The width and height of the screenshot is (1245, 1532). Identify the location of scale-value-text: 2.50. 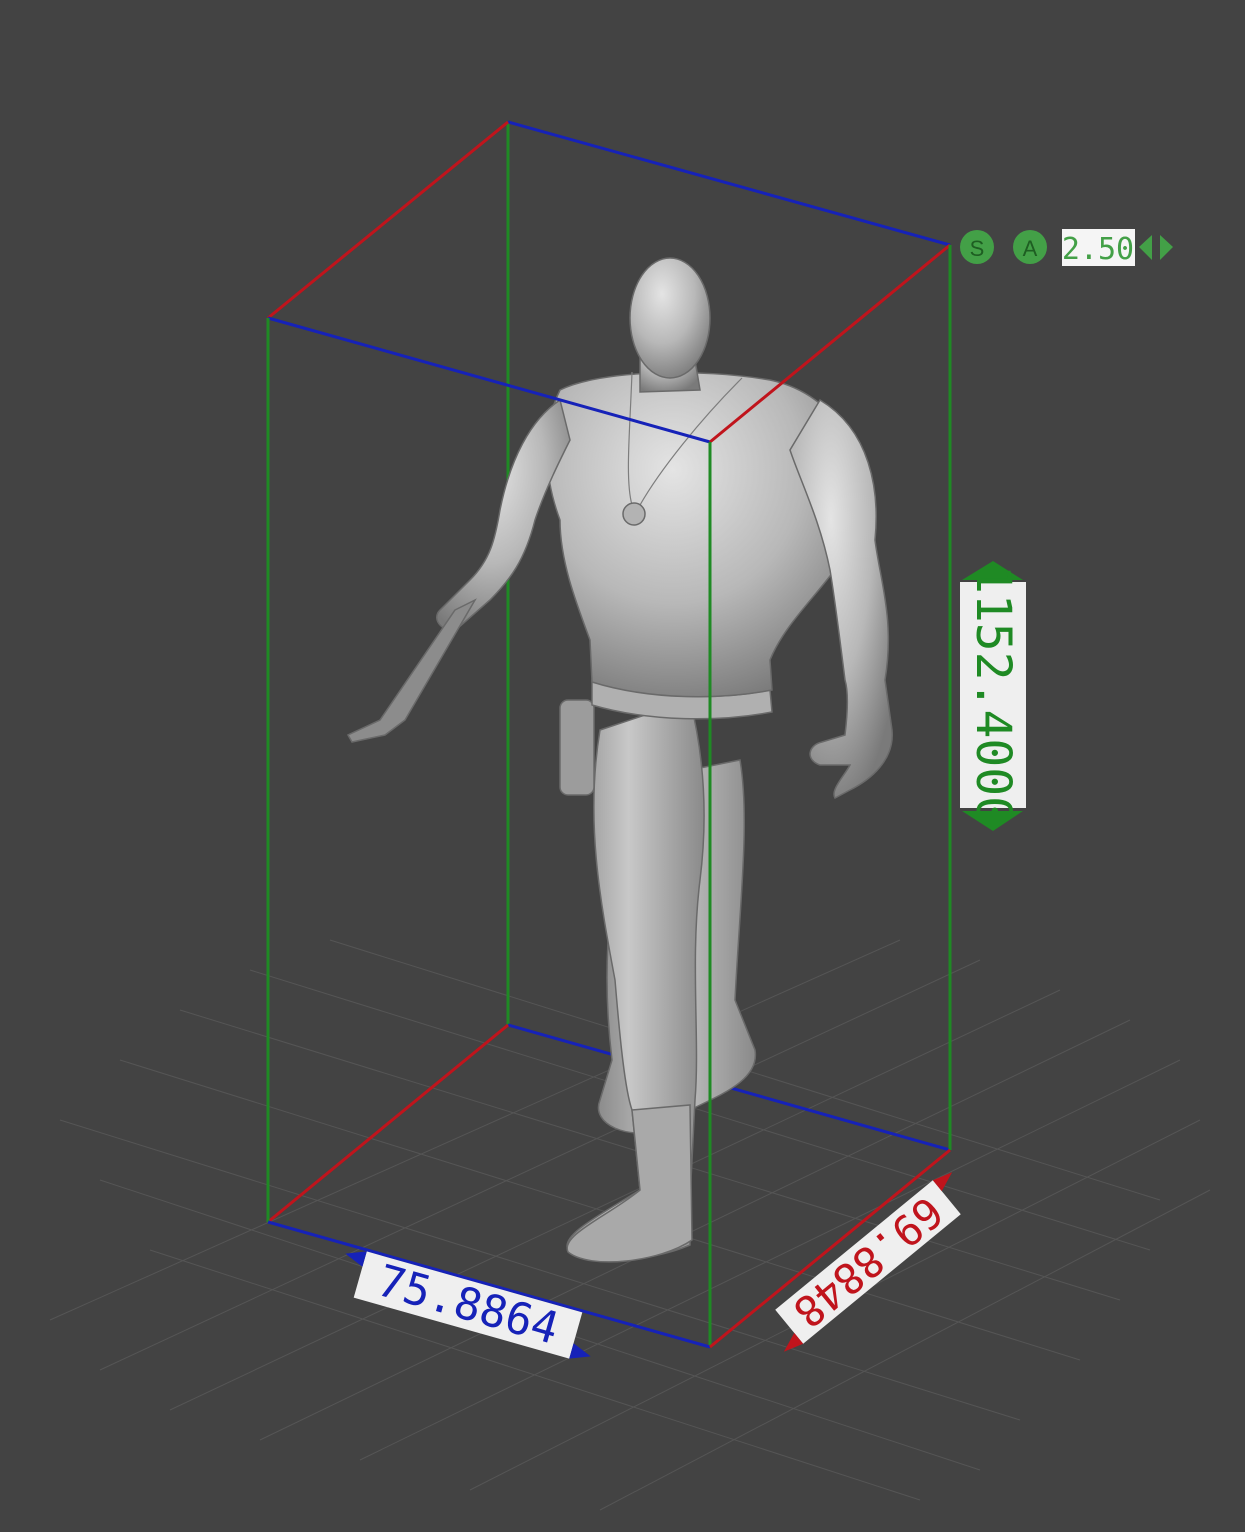
(1098, 249).